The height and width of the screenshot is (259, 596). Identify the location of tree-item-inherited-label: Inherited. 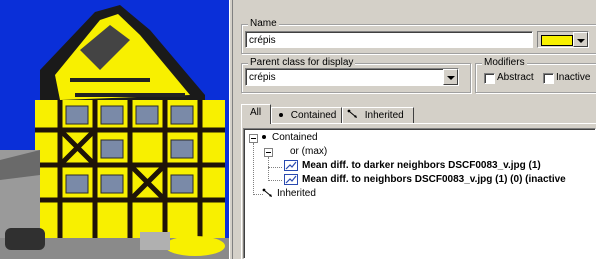
(296, 193).